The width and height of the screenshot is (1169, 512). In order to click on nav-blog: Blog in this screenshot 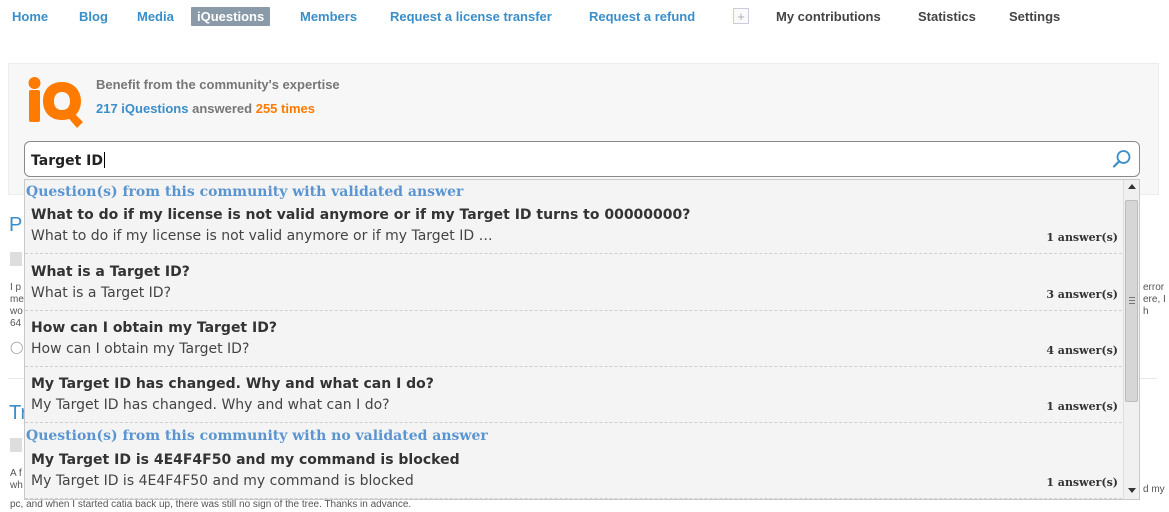, I will do `click(93, 16)`.